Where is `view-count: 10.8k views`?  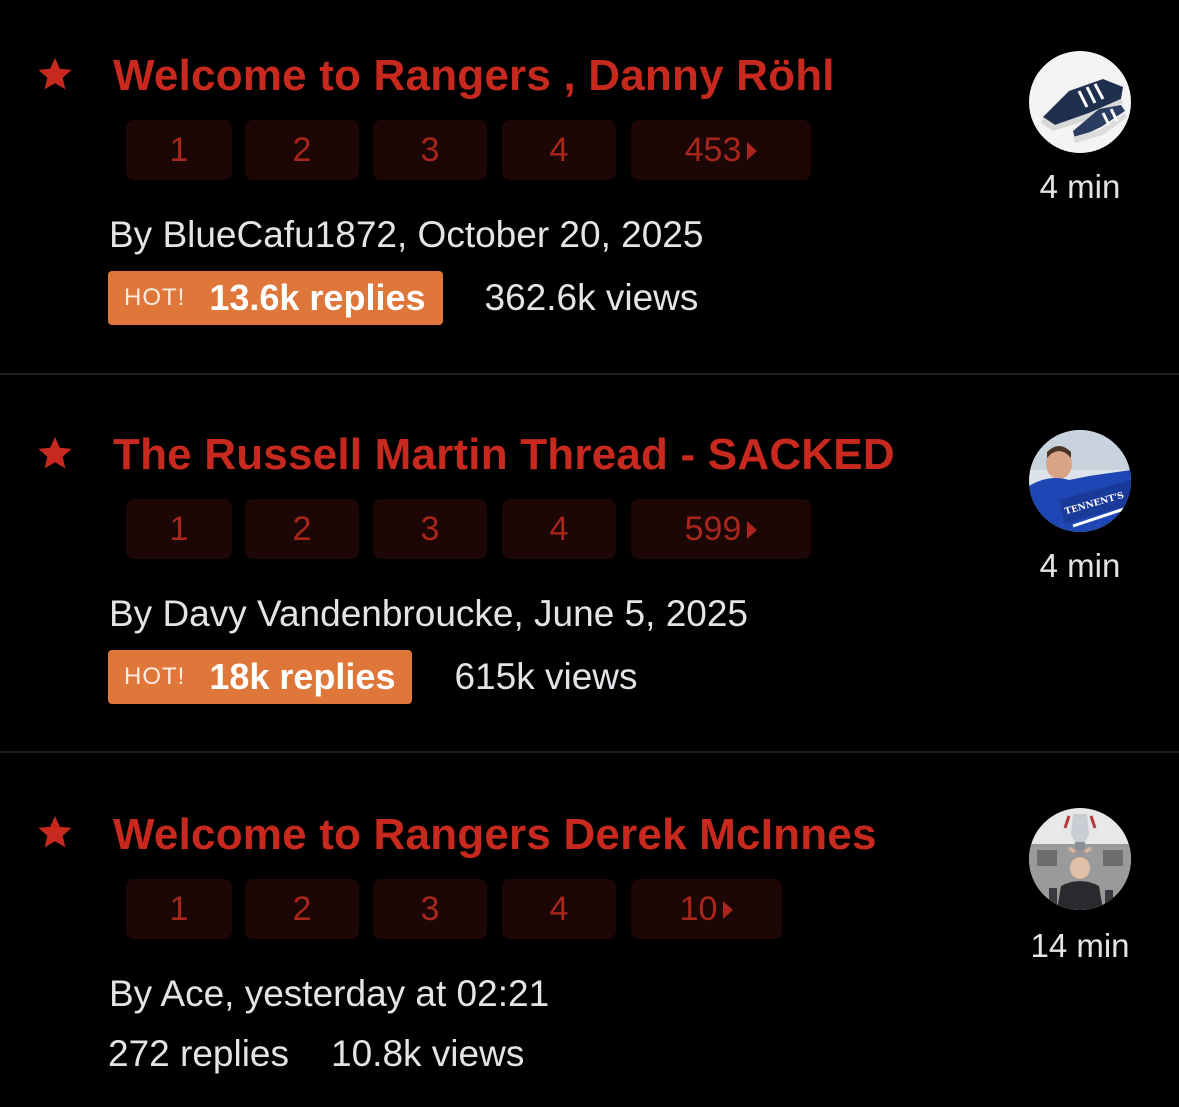 view-count: 10.8k views is located at coordinates (428, 1053).